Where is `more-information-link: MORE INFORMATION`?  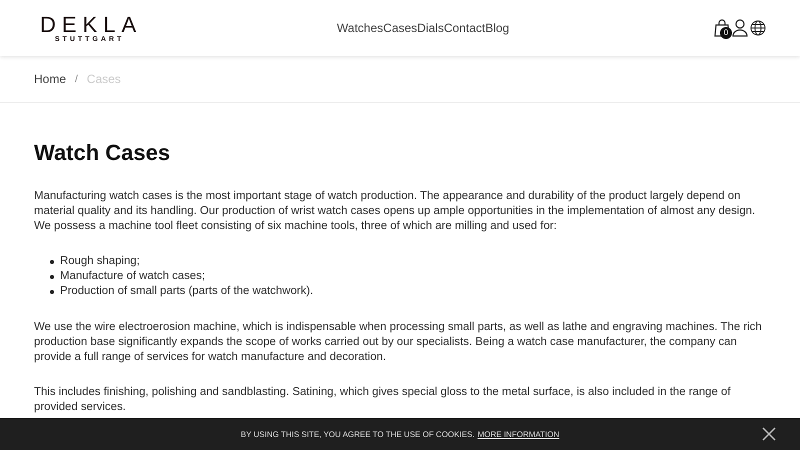 more-information-link: MORE INFORMATION is located at coordinates (519, 434).